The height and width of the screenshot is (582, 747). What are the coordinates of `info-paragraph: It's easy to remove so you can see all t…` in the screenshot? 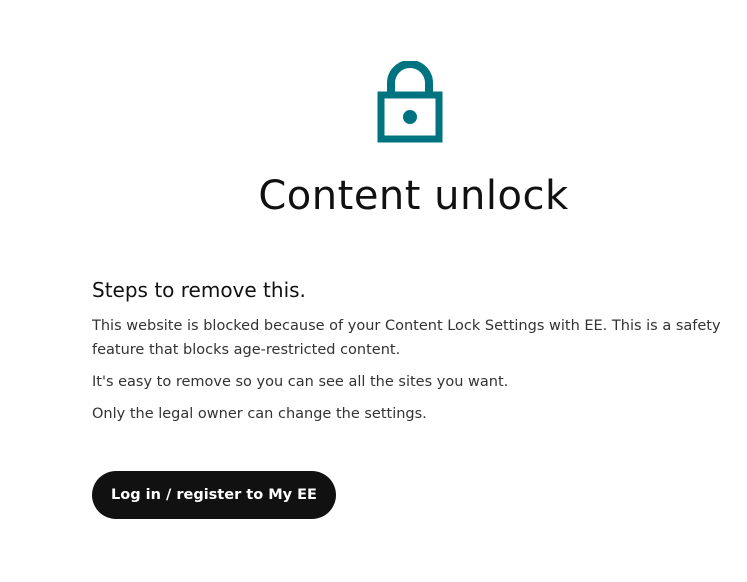 It's located at (300, 382).